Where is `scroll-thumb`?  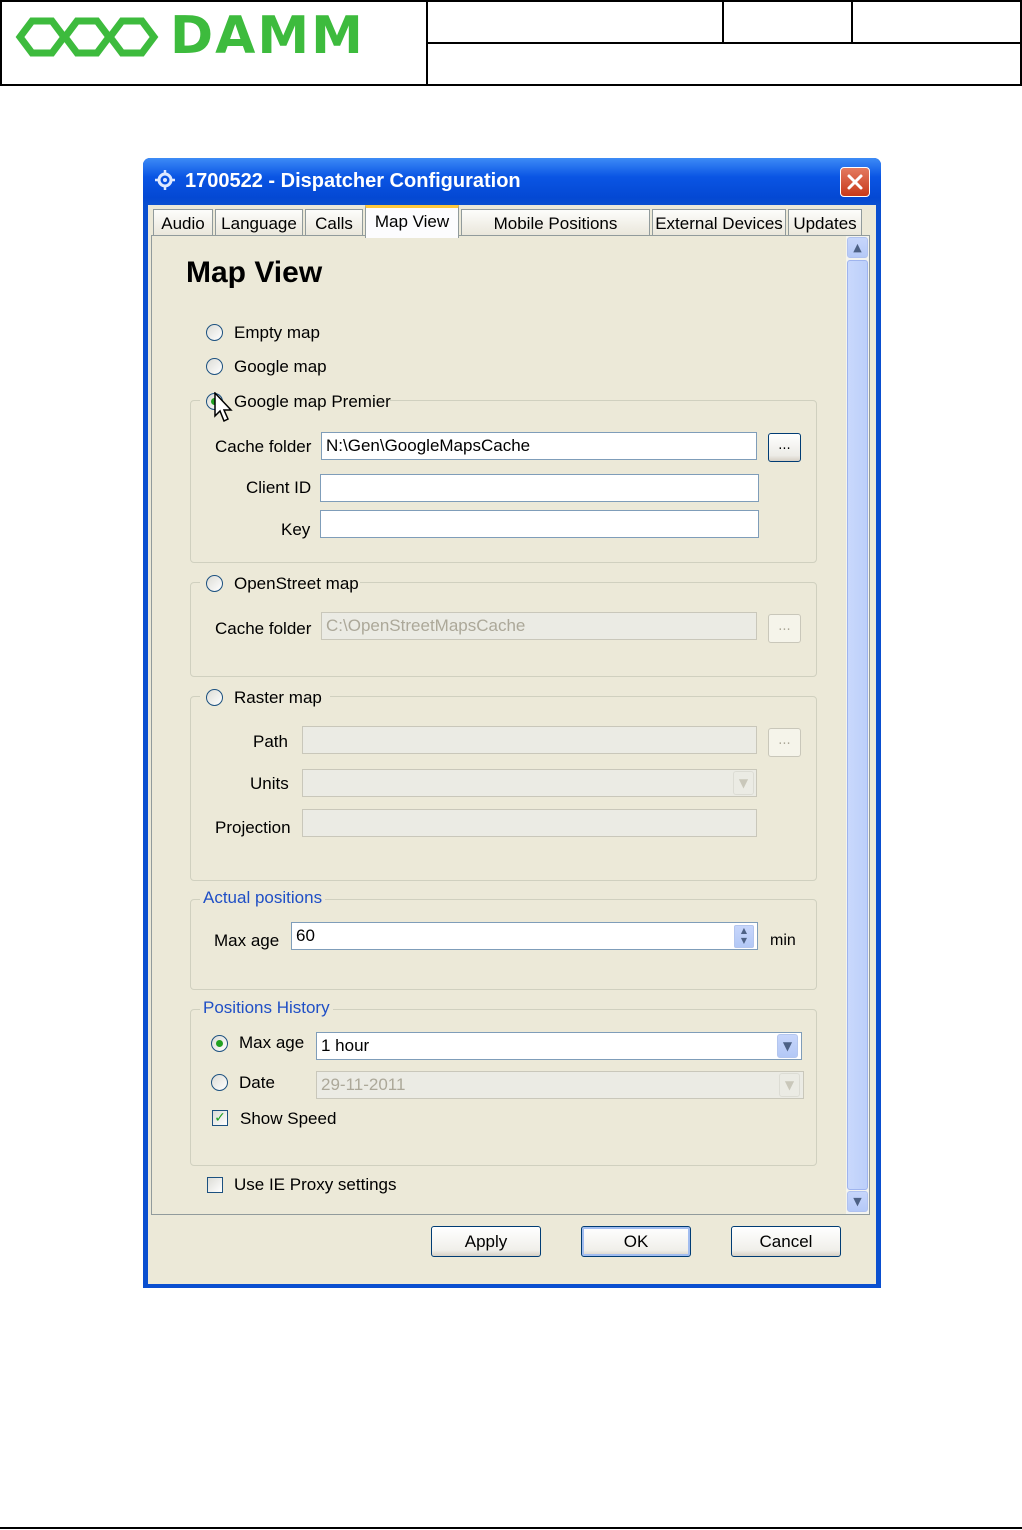
scroll-thumb is located at coordinates (857, 725).